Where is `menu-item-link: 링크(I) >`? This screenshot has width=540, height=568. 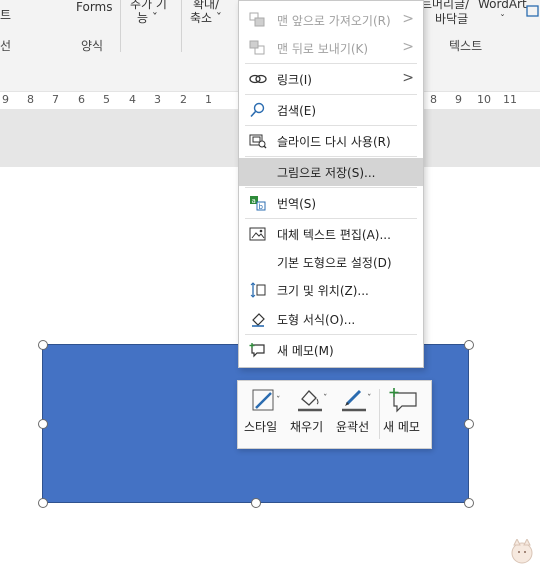 menu-item-link: 링크(I) > is located at coordinates (331, 79).